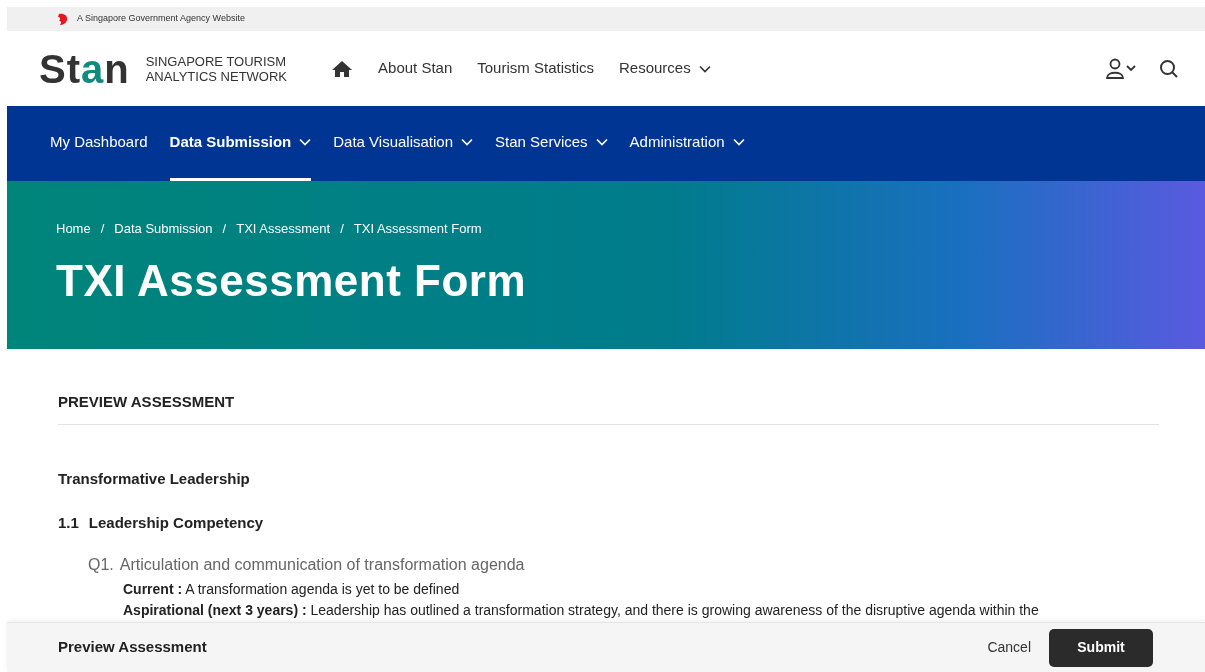 This screenshot has width=1205, height=672. I want to click on header-nav-link: About Stan, so click(415, 68).